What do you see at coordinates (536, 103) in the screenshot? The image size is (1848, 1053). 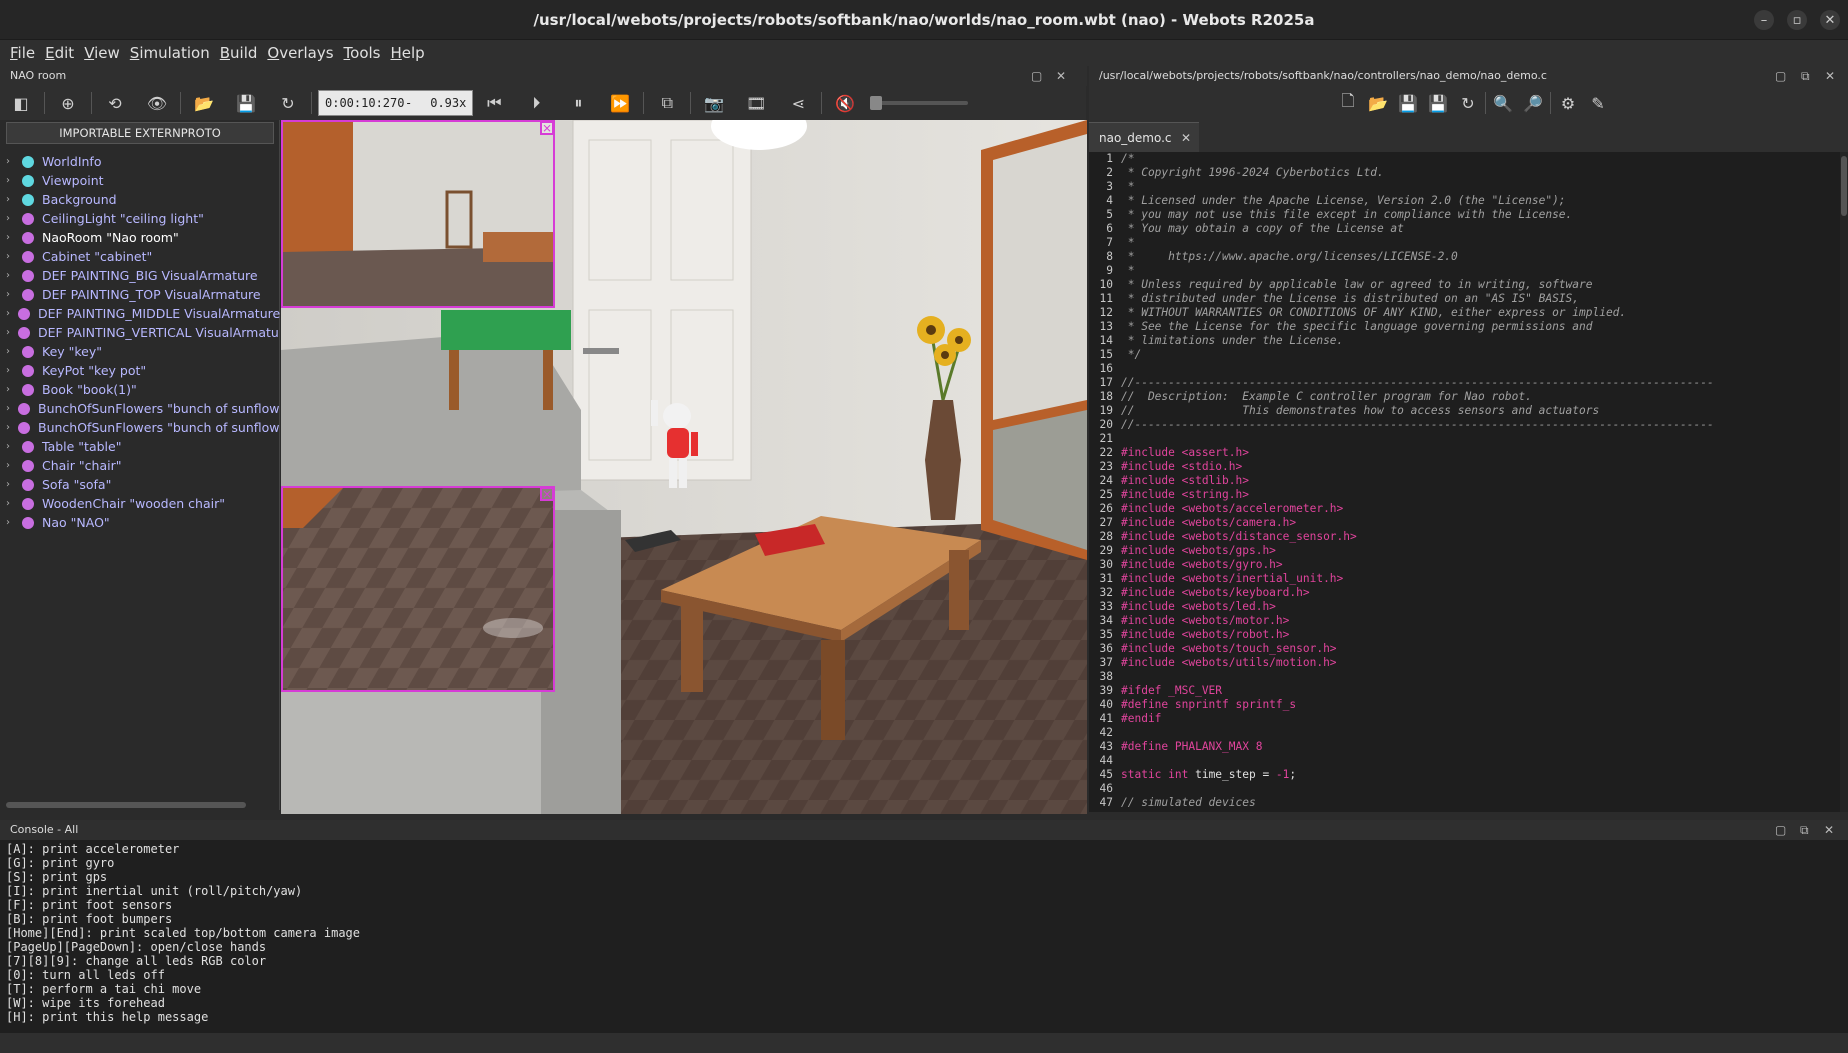 I see `step-icon: ⏵` at bounding box center [536, 103].